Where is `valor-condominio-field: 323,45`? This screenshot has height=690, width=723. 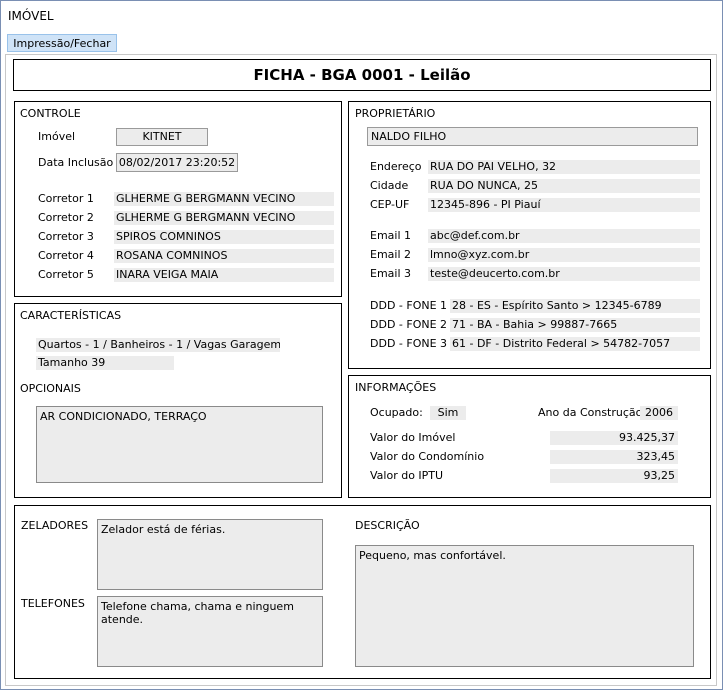
valor-condominio-field: 323,45 is located at coordinates (614, 457).